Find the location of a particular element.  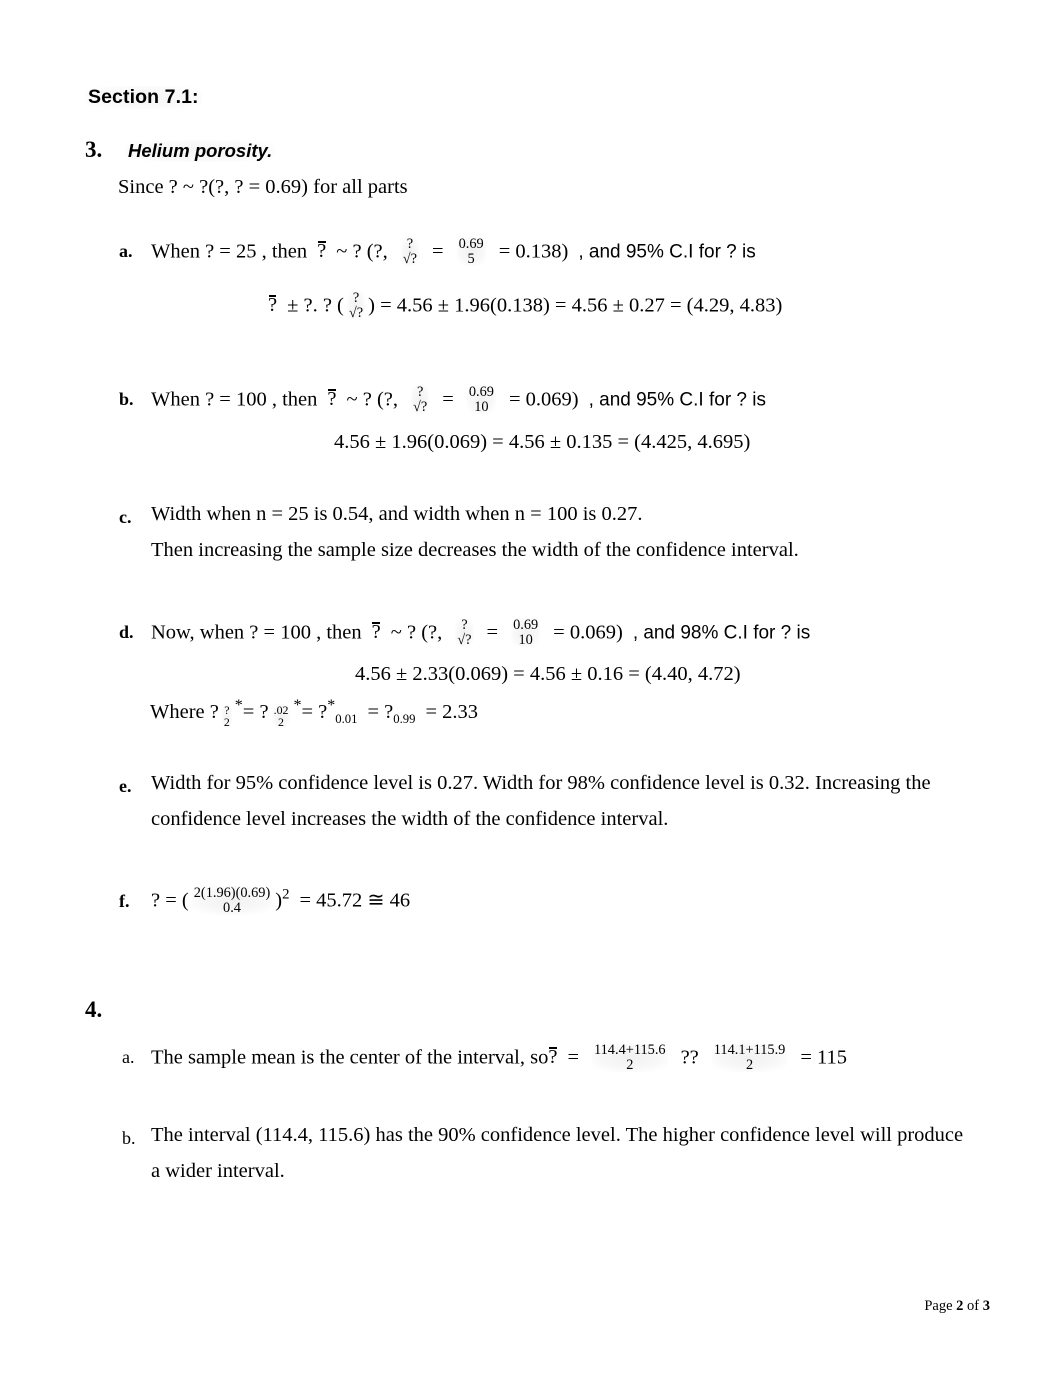

xbar-3b: ? is located at coordinates (332, 399).